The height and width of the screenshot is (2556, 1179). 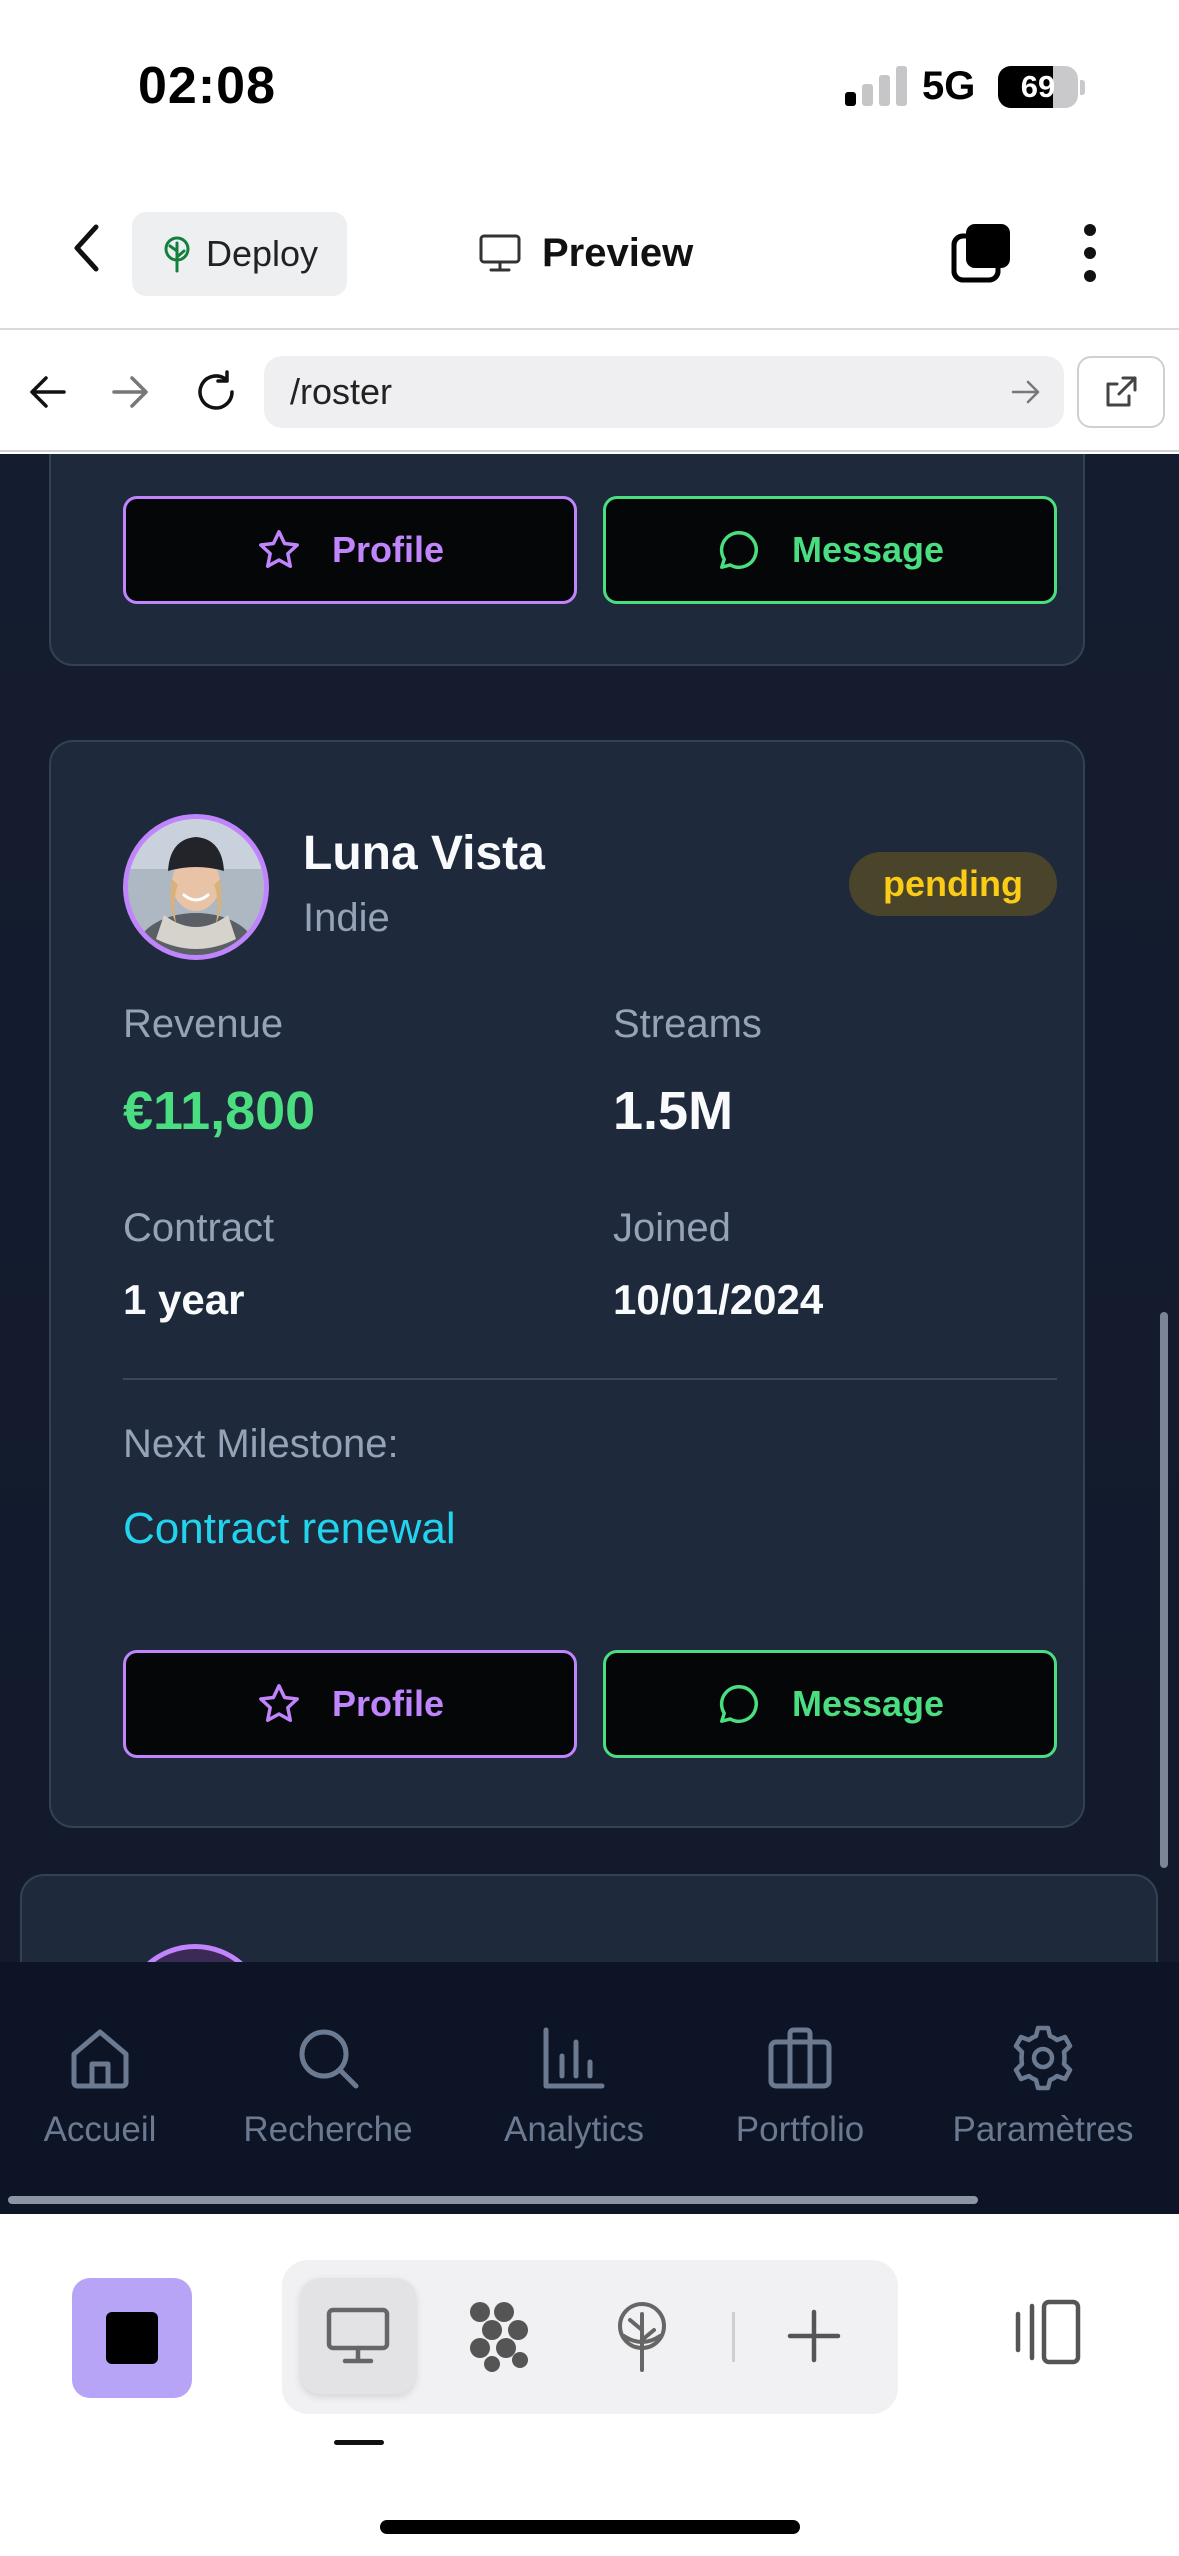 I want to click on contract-value: 1 year, so click(x=184, y=1299).